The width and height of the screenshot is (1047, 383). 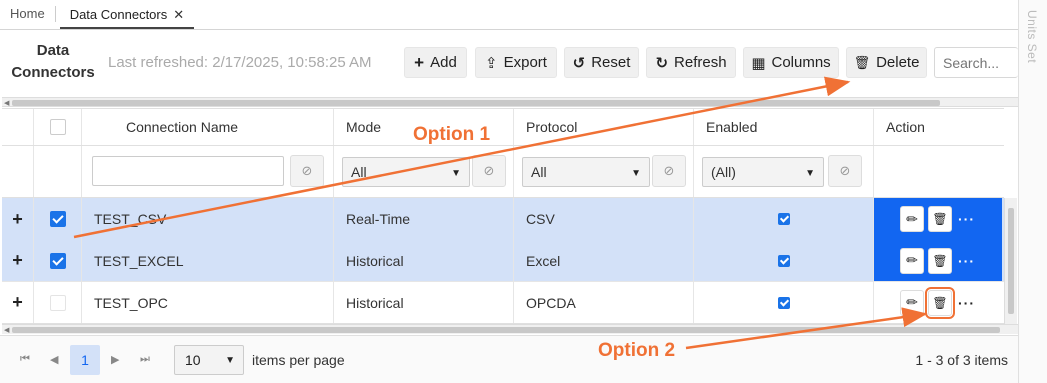 What do you see at coordinates (130, 219) in the screenshot?
I see `connection-name-value: TEST_CSV` at bounding box center [130, 219].